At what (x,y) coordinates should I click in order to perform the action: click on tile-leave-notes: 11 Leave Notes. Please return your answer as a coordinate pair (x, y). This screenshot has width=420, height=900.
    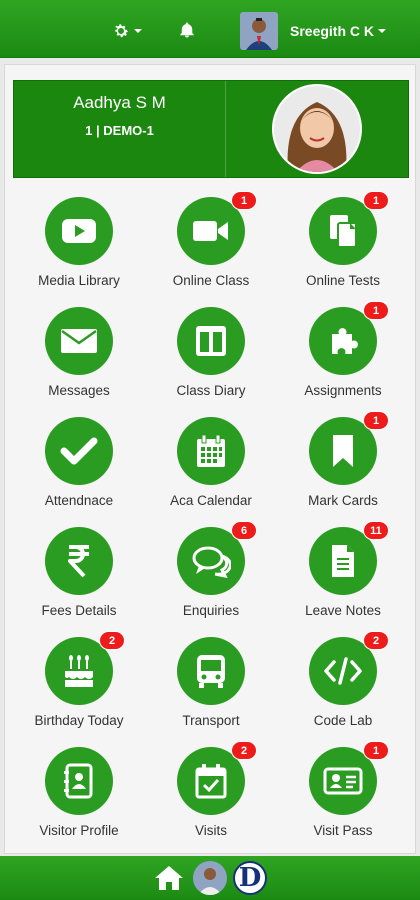
    Looking at the image, I should click on (343, 574).